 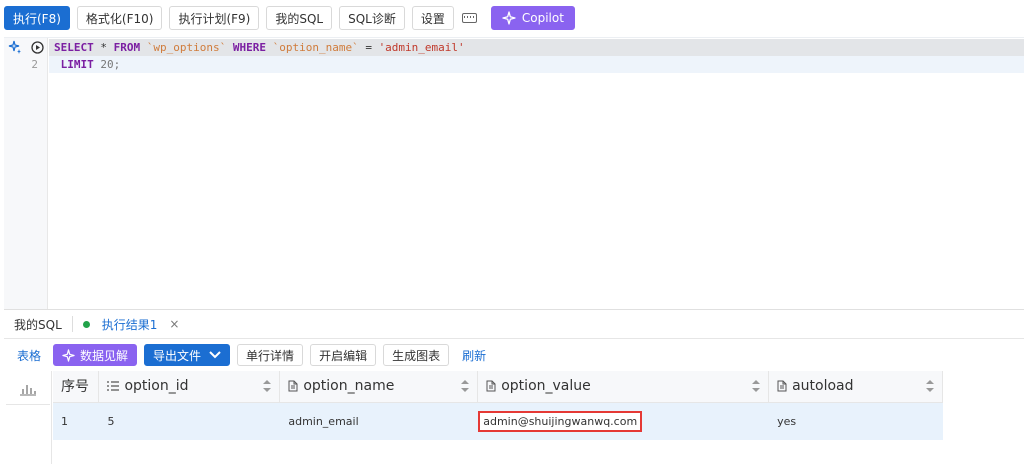 I want to click on keyboard-icon, so click(x=470, y=18).